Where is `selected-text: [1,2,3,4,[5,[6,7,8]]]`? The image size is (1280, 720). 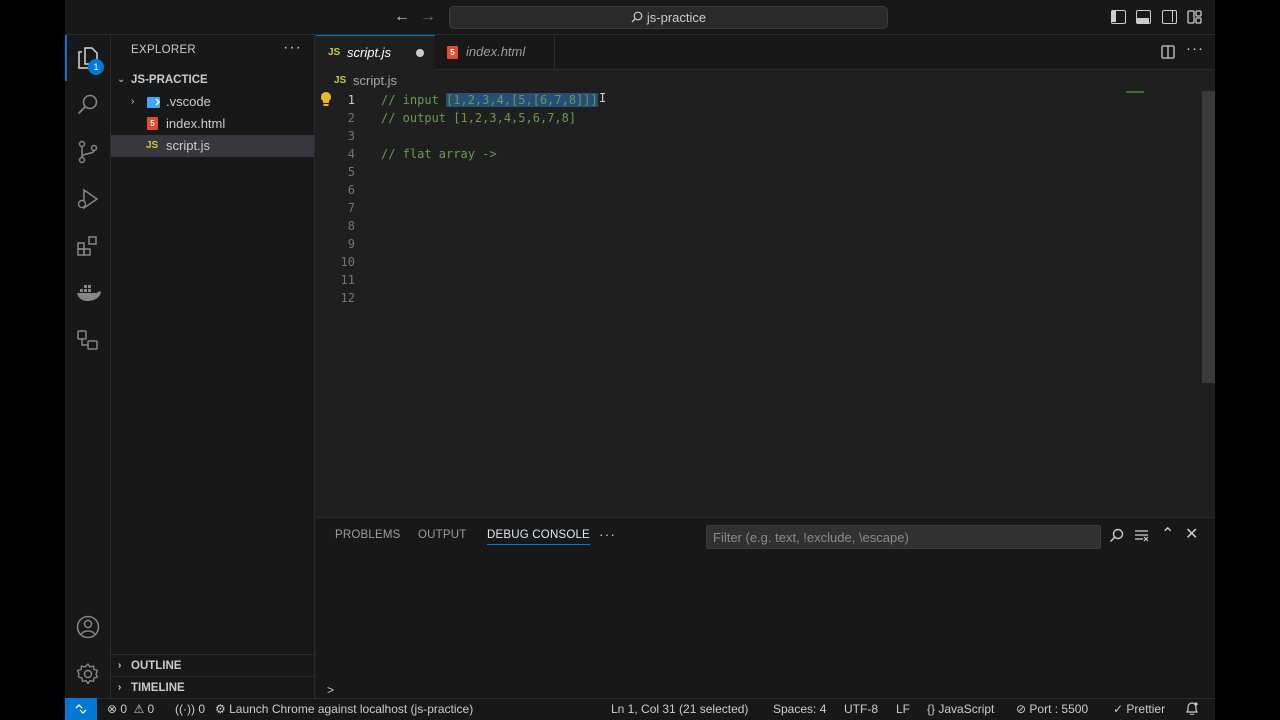
selected-text: [1,2,3,4,[5,[6,7,8]]] is located at coordinates (522, 100).